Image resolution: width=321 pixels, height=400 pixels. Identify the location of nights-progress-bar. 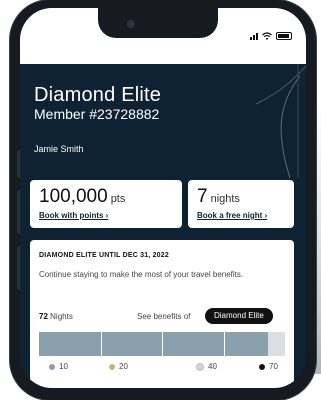
(162, 344).